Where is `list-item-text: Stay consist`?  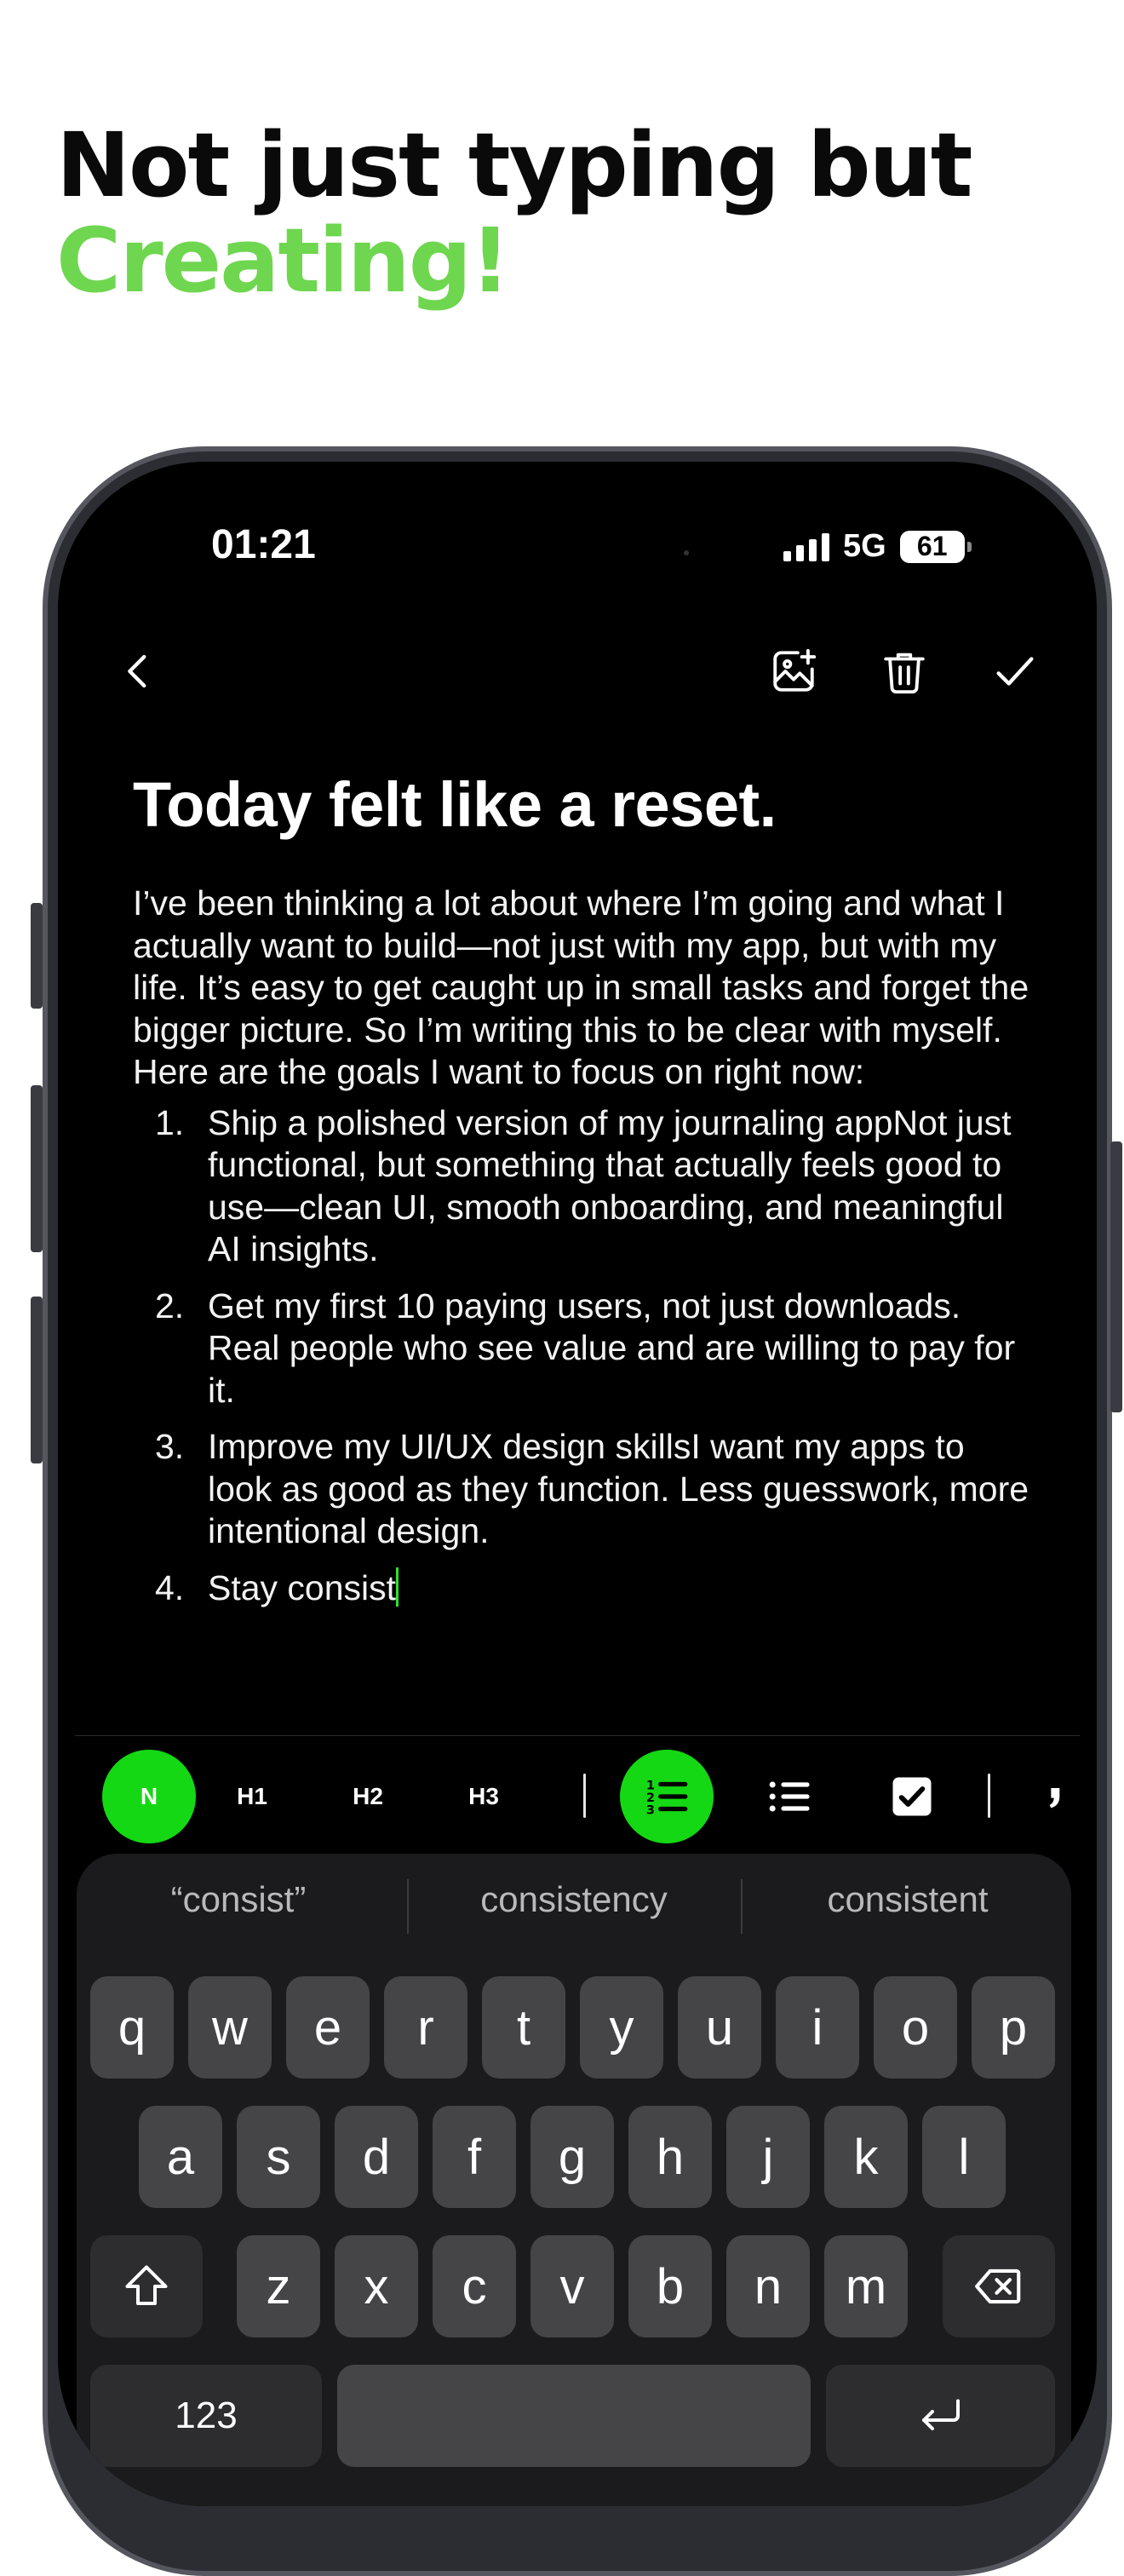 list-item-text: Stay consist is located at coordinates (302, 1587).